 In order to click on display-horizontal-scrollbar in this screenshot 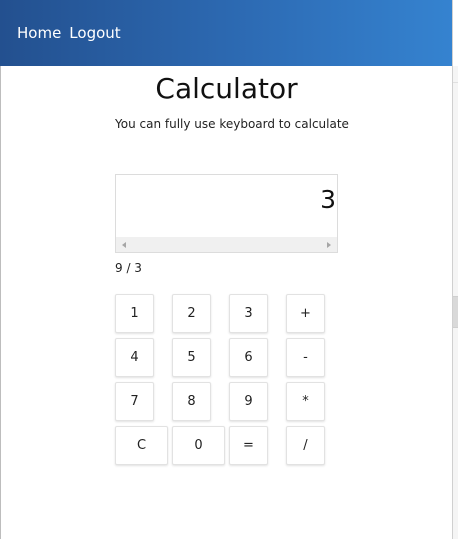, I will do `click(226, 244)`.